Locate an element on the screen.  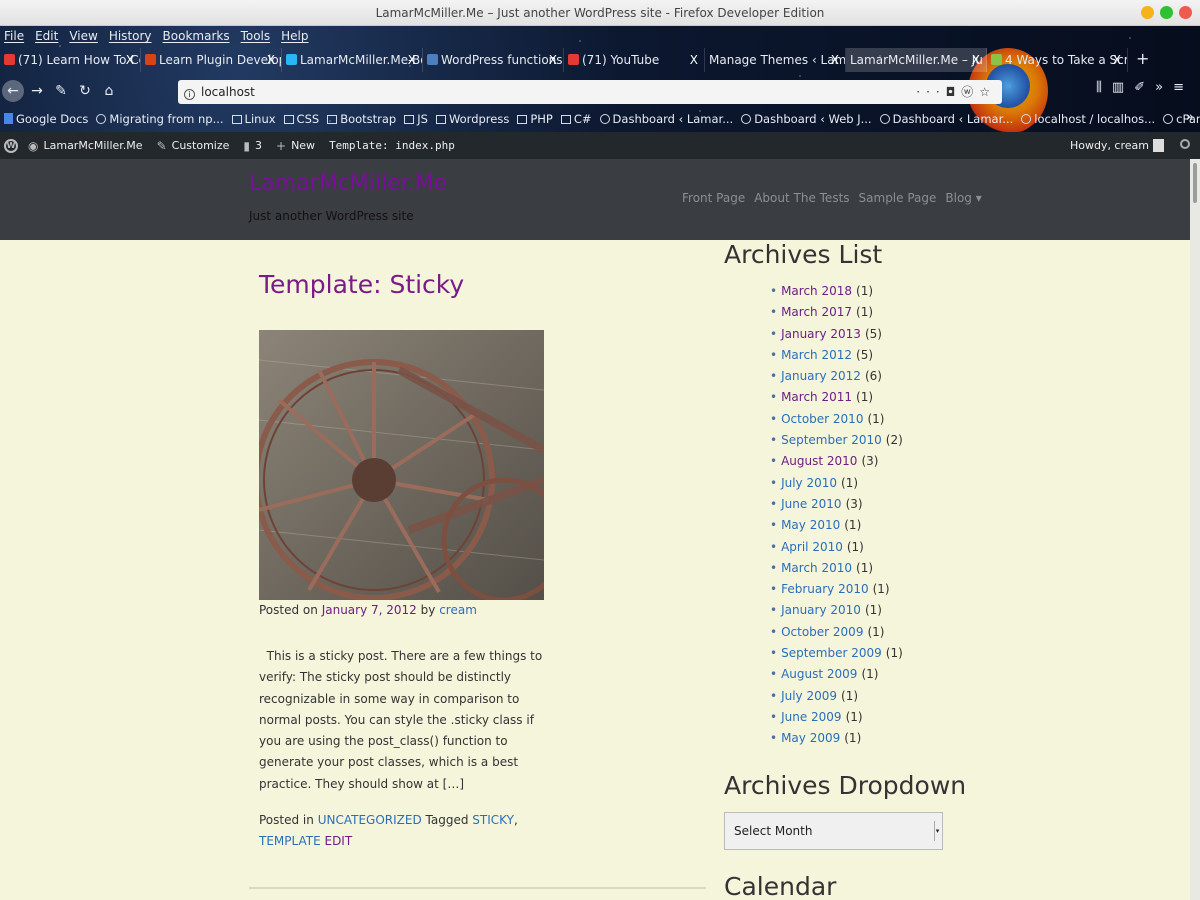
home-icon: ⌂ is located at coordinates (109, 91).